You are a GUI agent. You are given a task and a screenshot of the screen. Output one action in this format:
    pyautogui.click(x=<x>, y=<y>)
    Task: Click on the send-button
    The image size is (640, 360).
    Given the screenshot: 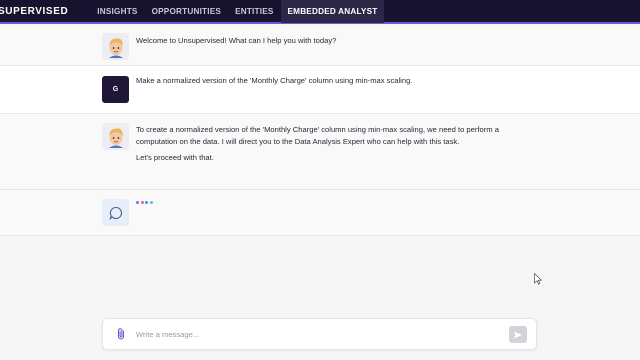 What is the action you would take?
    pyautogui.click(x=518, y=334)
    